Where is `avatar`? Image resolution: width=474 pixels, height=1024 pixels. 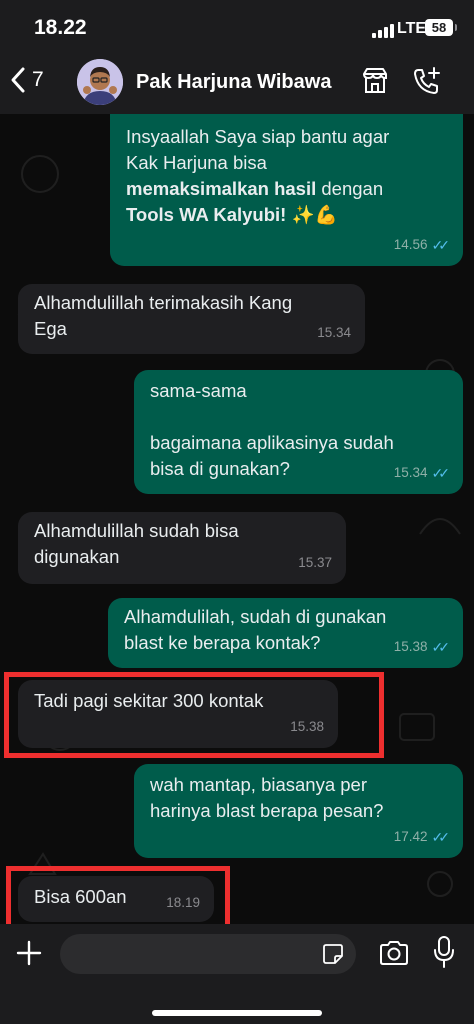
avatar is located at coordinates (100, 82).